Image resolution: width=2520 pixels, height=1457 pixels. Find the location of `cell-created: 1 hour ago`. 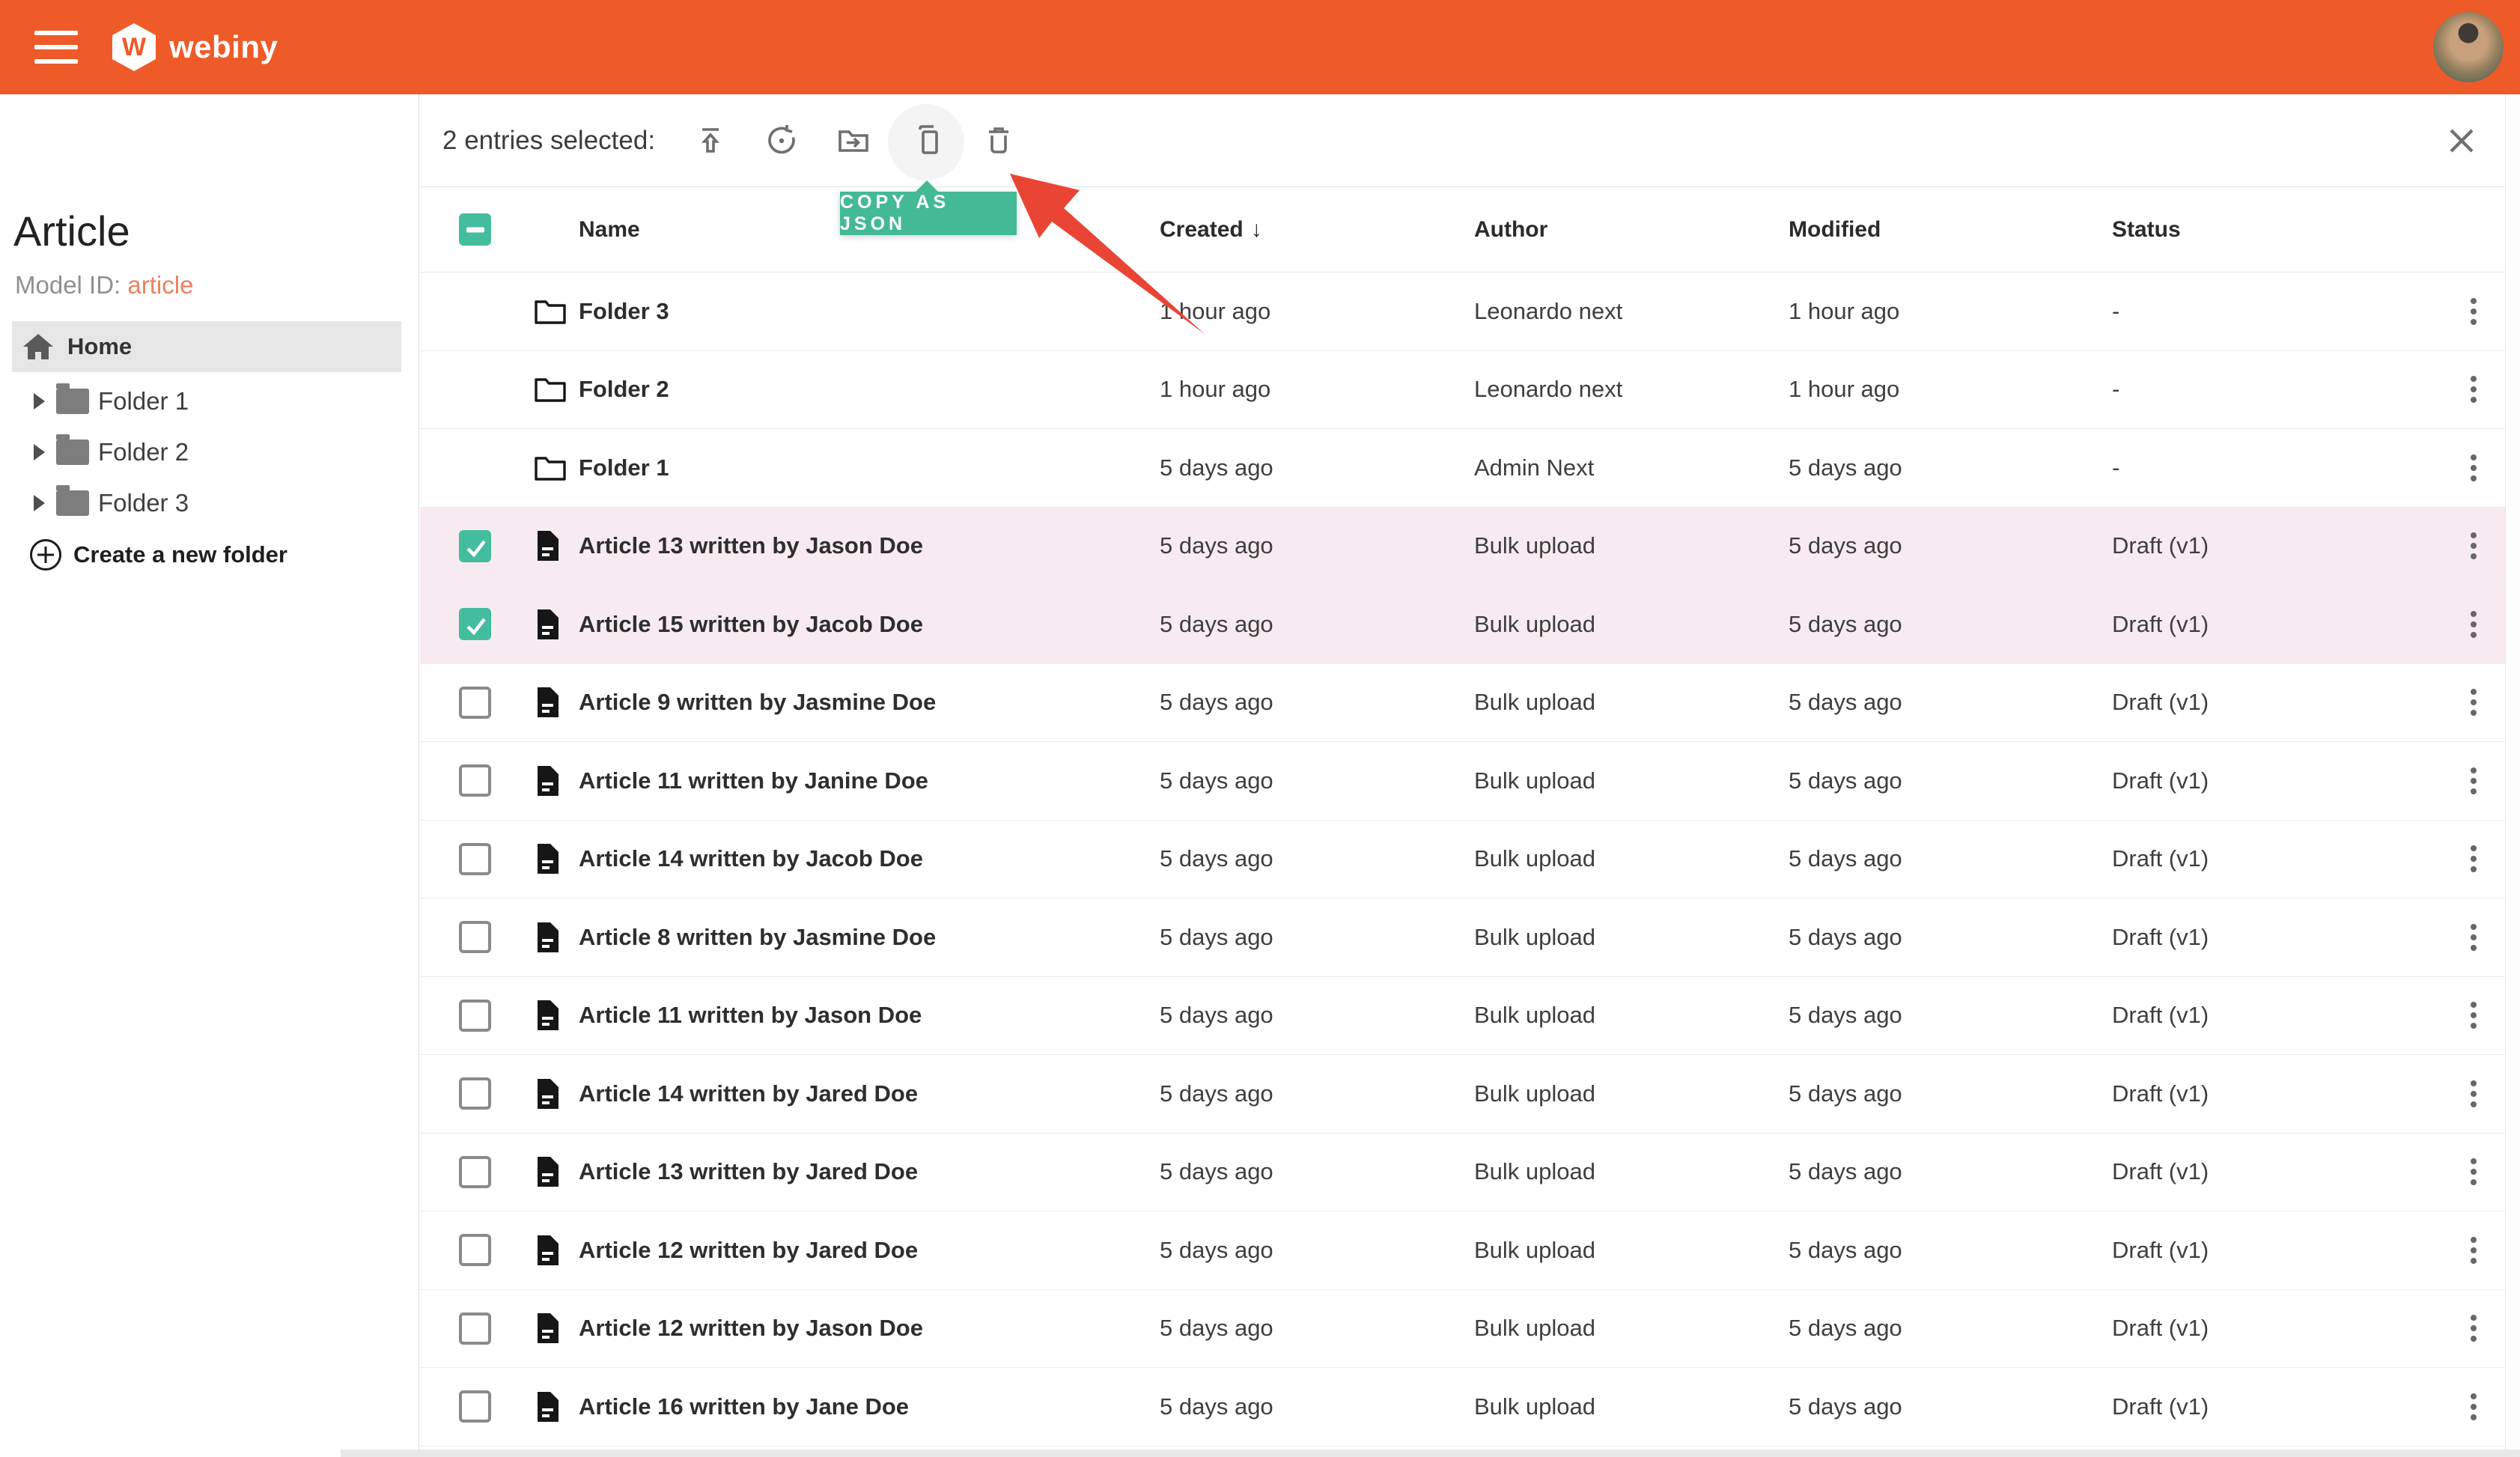

cell-created: 1 hour ago is located at coordinates (1215, 311).